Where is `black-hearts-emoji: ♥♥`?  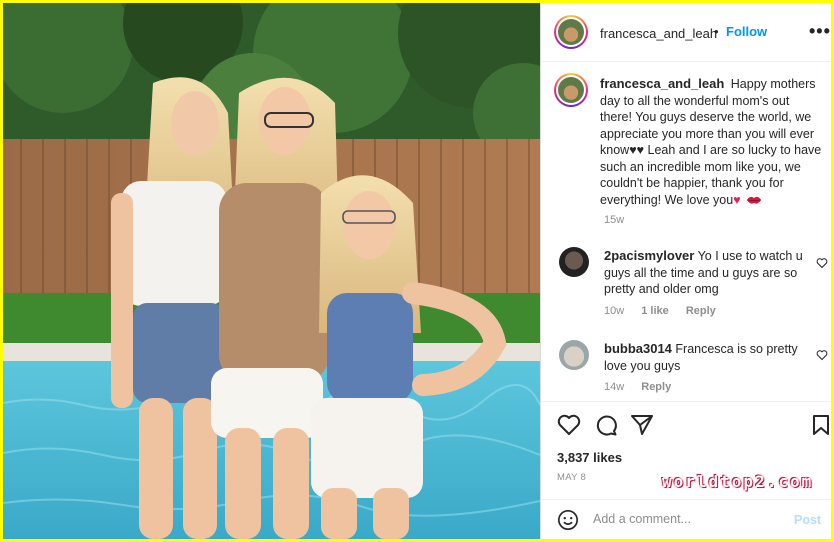
black-hearts-emoji: ♥♥ is located at coordinates (637, 150).